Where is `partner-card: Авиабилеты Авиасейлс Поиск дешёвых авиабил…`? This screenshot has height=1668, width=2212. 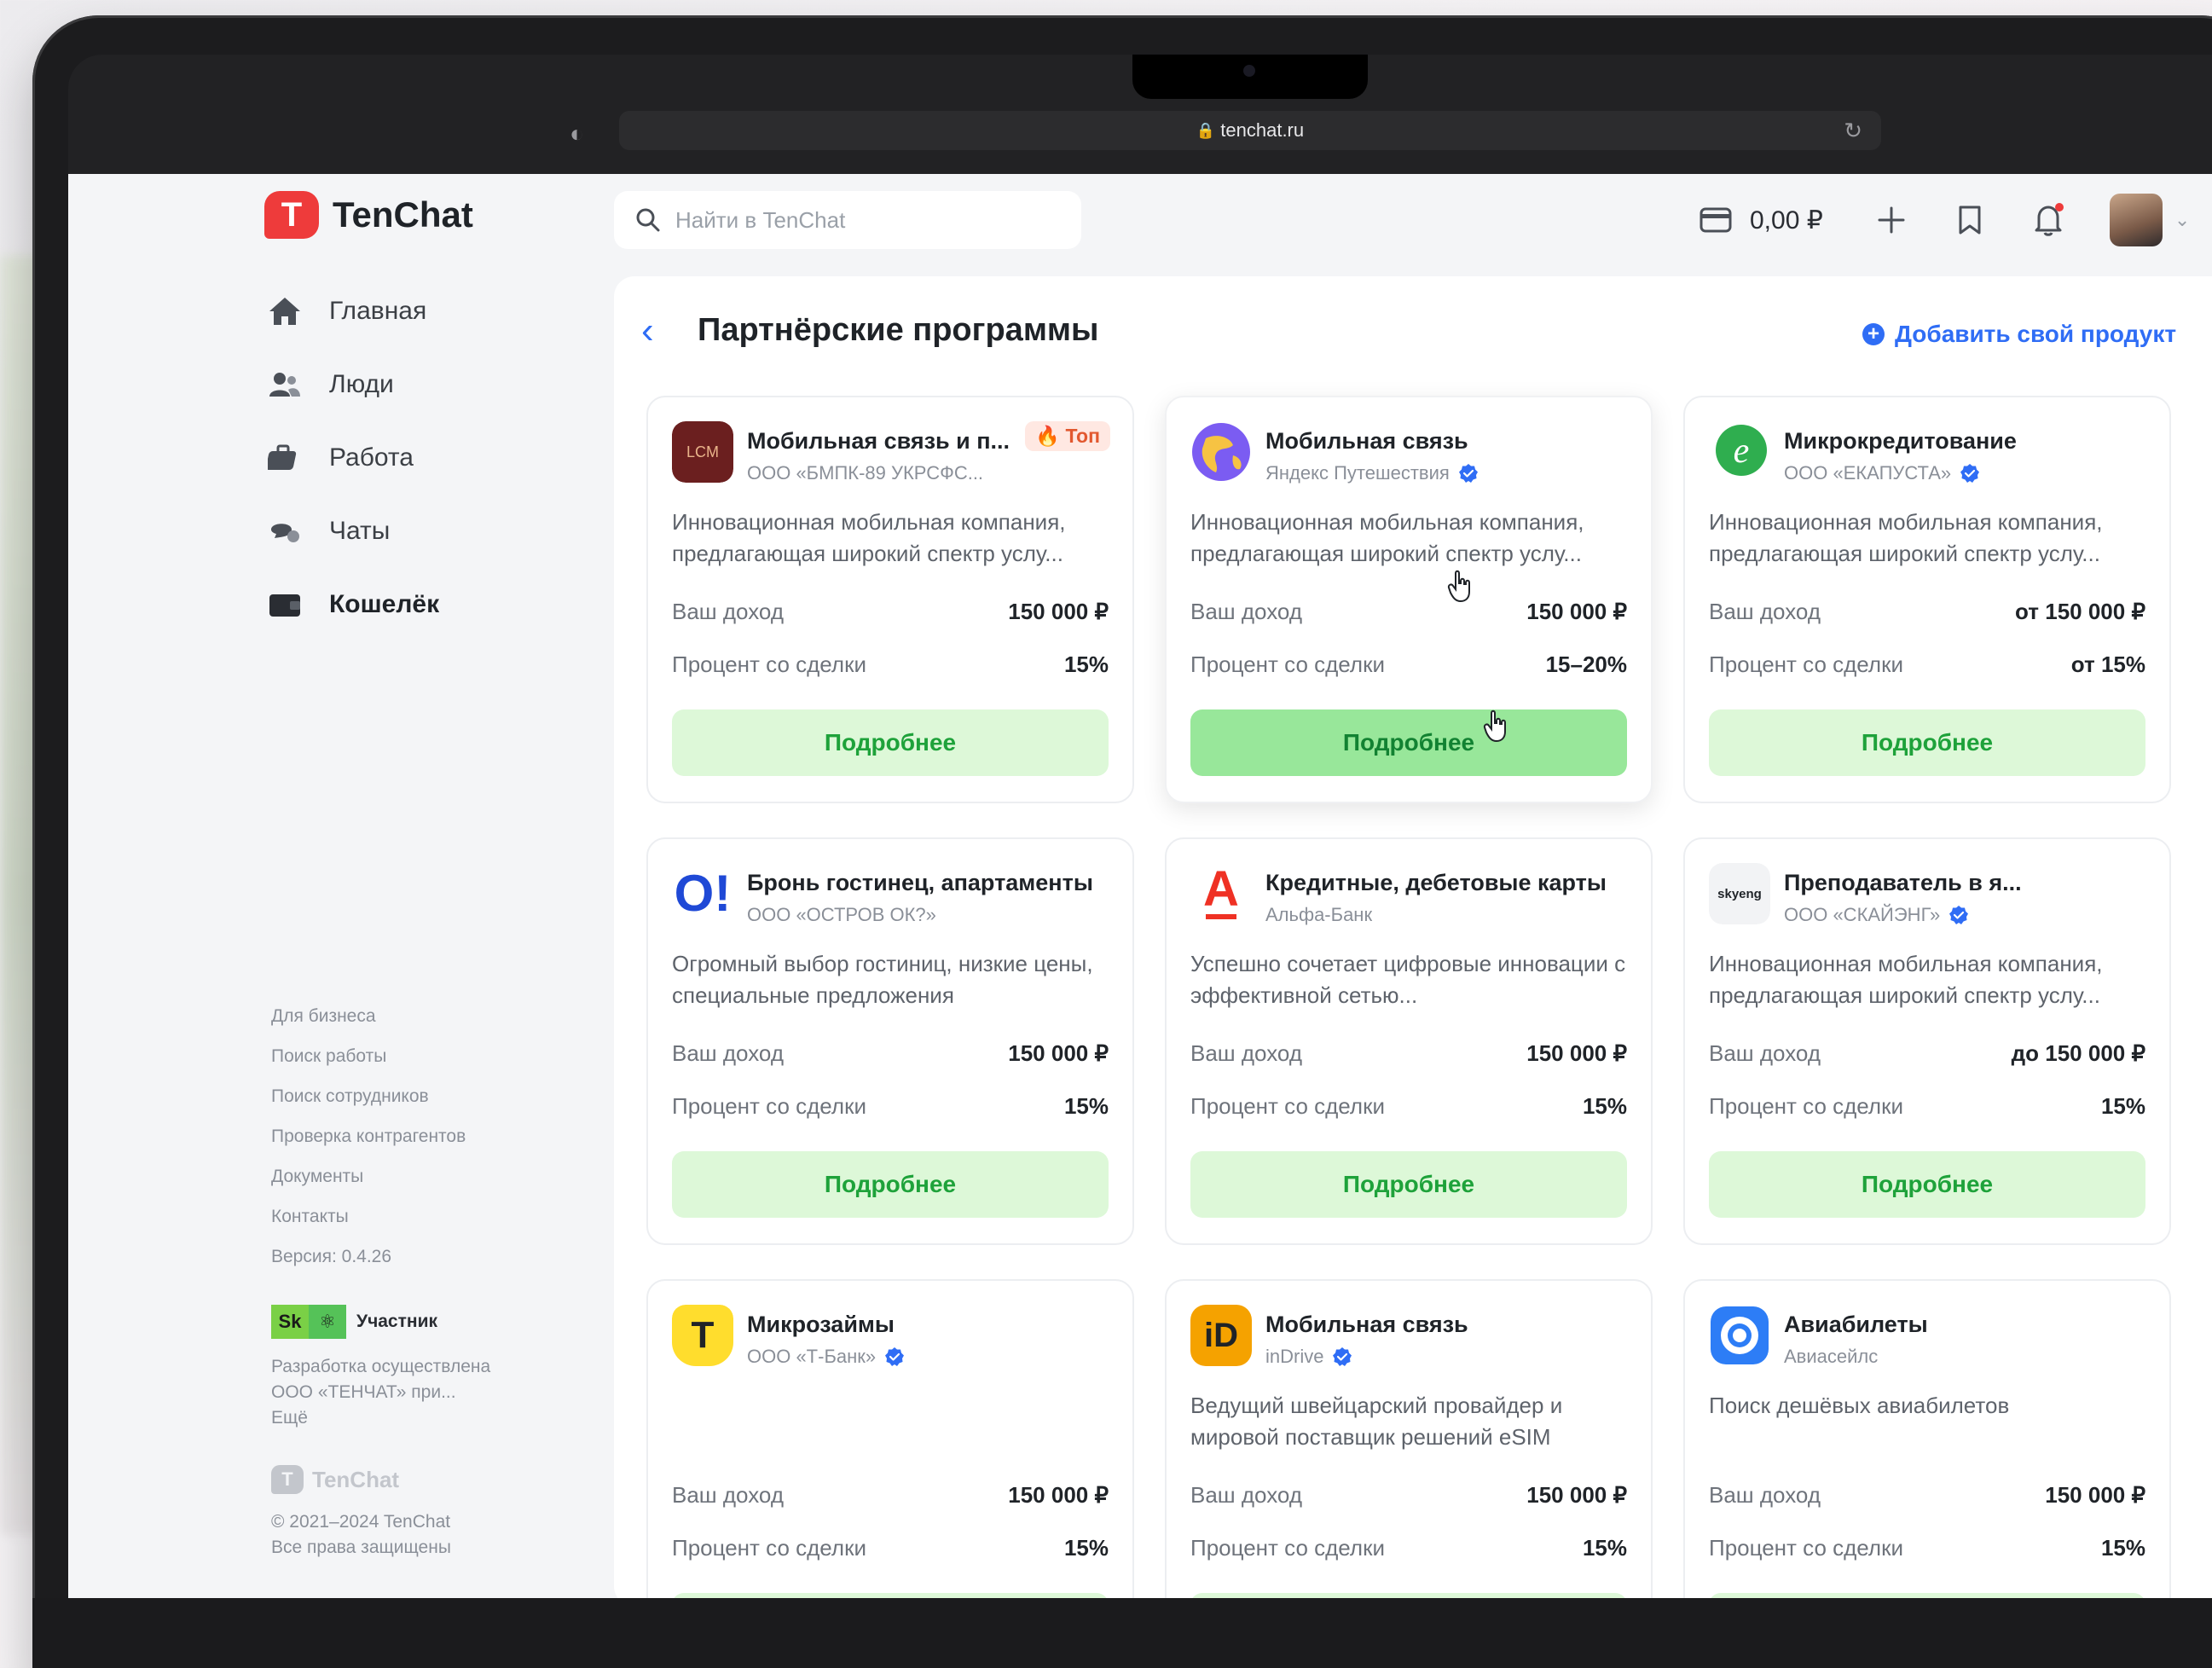 partner-card: Авиабилеты Авиасейлс Поиск дешёвых авиабил… is located at coordinates (1927, 1438).